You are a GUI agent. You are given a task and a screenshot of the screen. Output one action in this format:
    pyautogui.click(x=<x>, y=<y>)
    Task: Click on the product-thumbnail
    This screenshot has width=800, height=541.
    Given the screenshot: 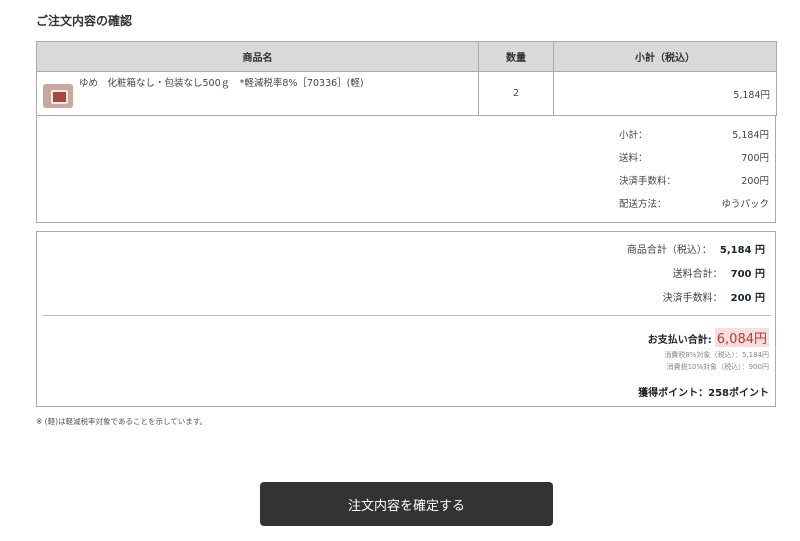 What is the action you would take?
    pyautogui.click(x=58, y=96)
    